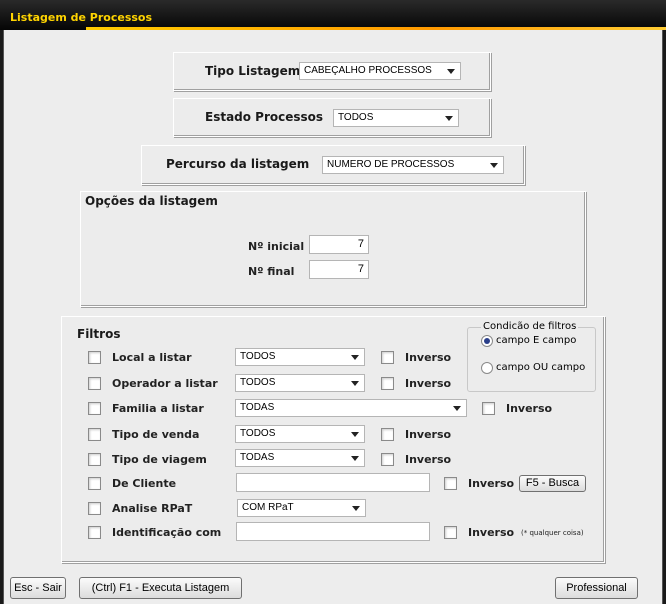 This screenshot has width=666, height=604. What do you see at coordinates (487, 368) in the screenshot?
I see `radio-campo-ou` at bounding box center [487, 368].